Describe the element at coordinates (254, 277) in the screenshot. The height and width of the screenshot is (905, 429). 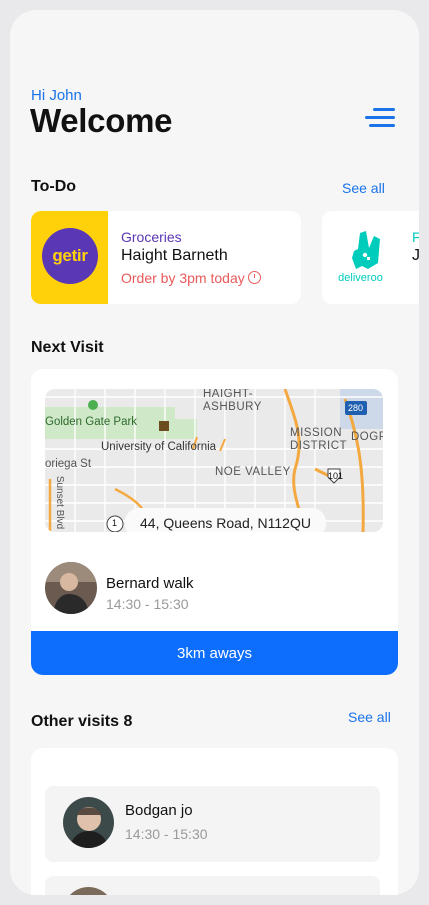
I see `alarm-clock-icon` at that location.